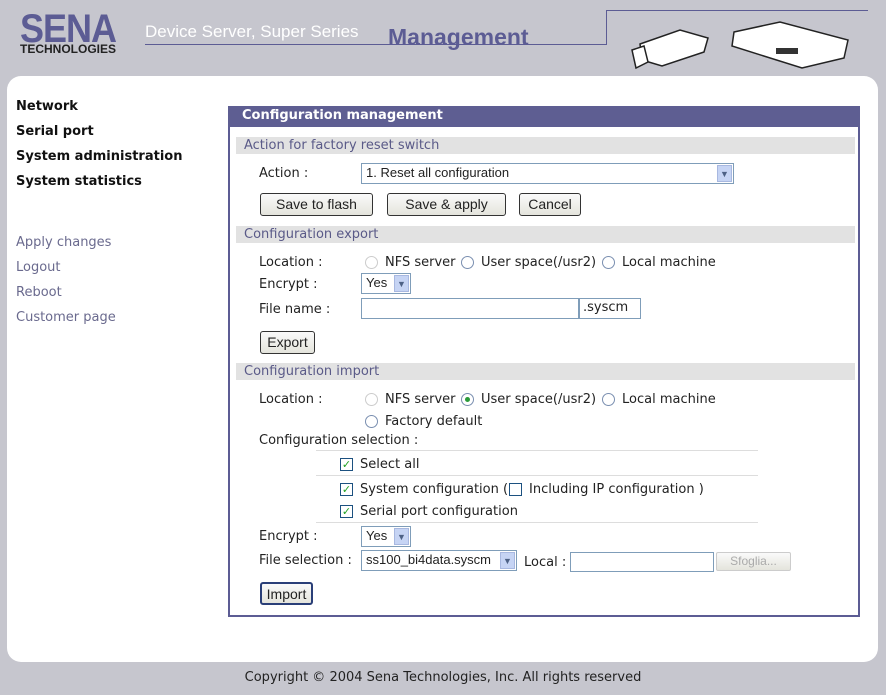 Image resolution: width=886 pixels, height=695 pixels. What do you see at coordinates (446, 204) in the screenshot?
I see `save-apply-button: Save & apply` at bounding box center [446, 204].